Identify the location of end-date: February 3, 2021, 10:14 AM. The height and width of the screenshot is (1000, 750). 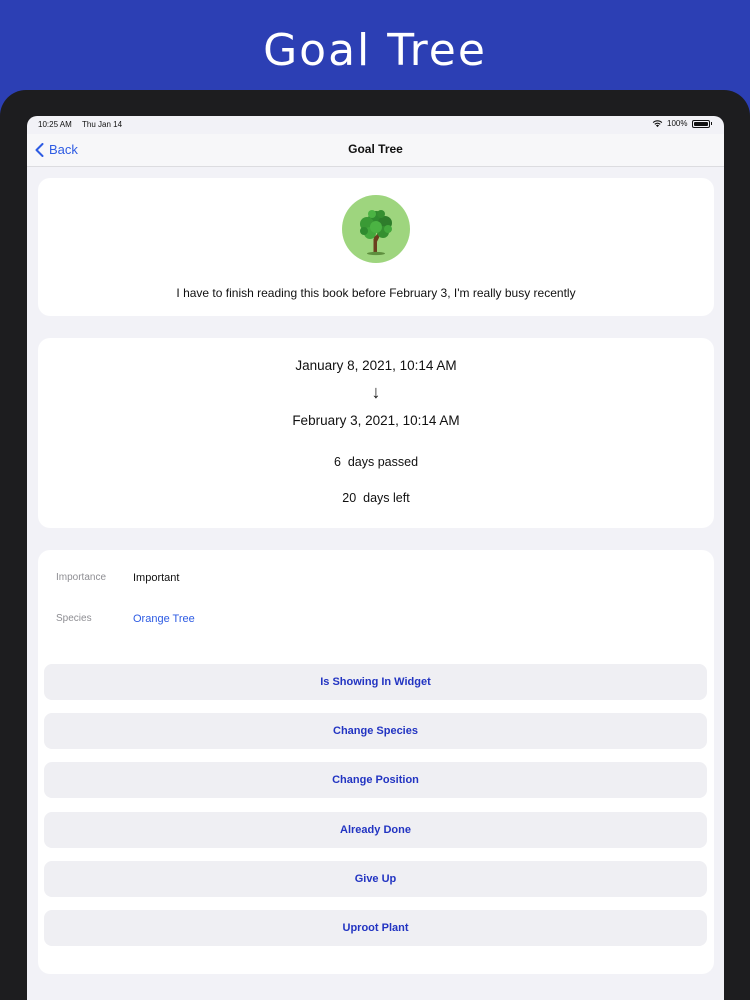
(376, 420).